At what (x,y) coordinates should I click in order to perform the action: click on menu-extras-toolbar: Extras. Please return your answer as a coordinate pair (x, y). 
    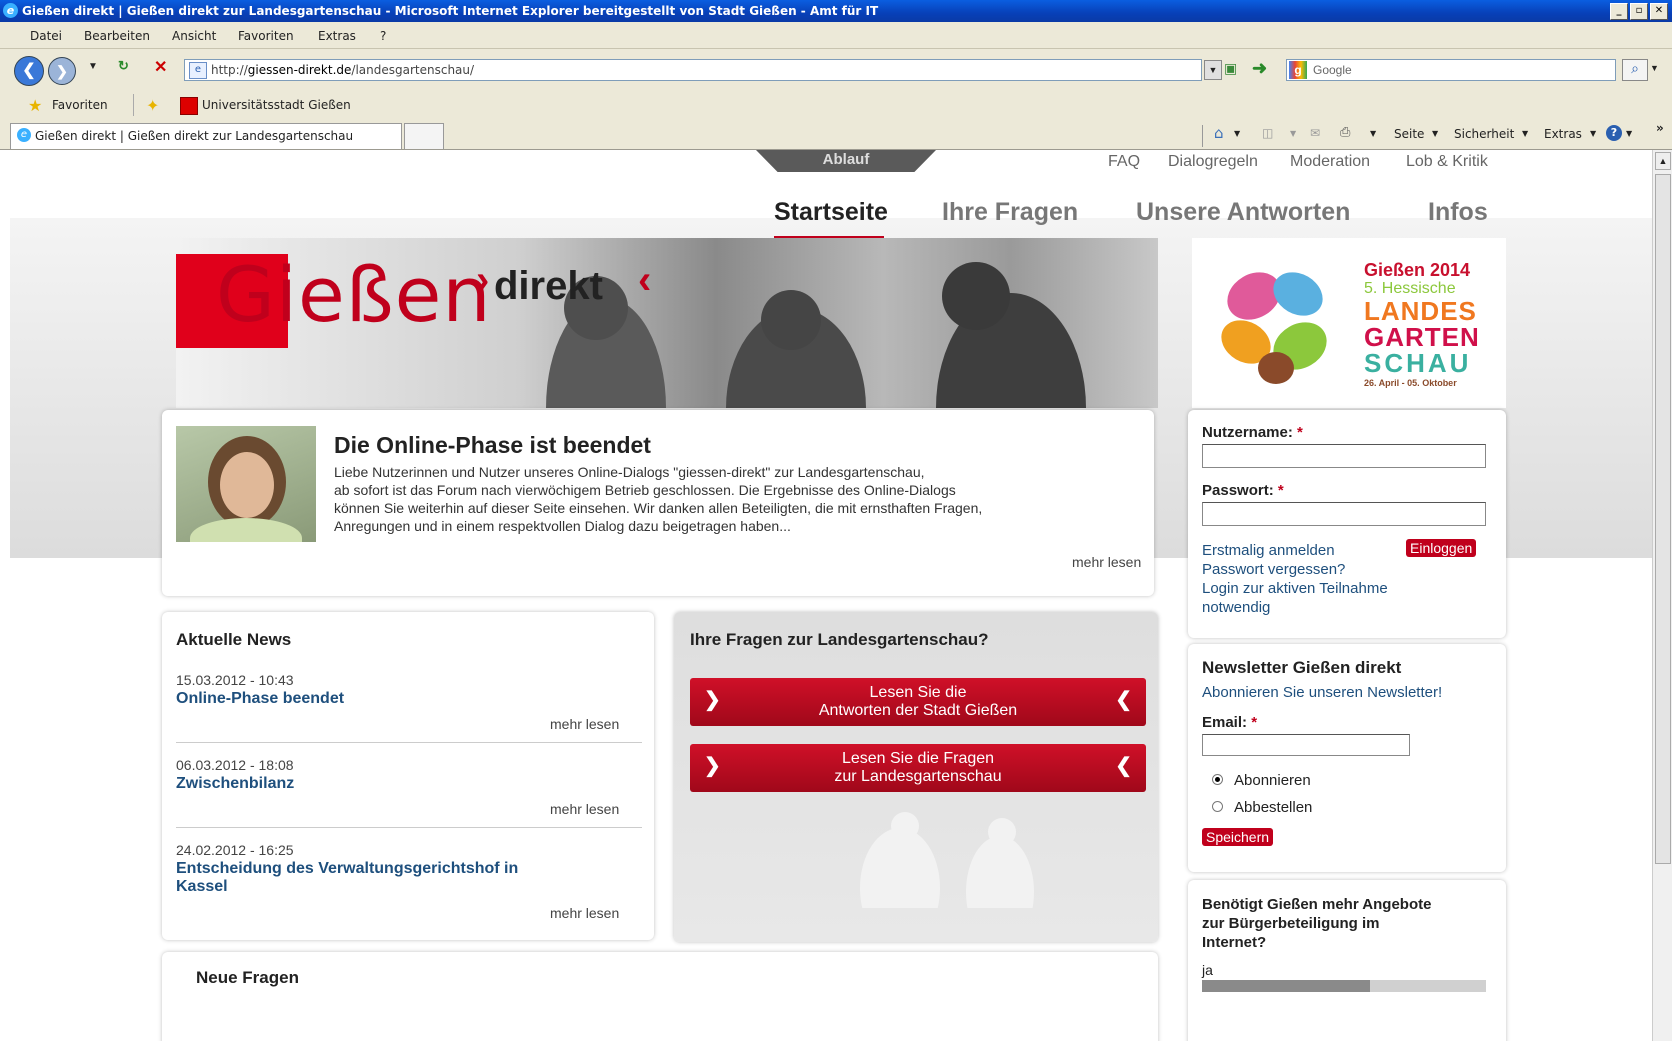
    Looking at the image, I should click on (1563, 134).